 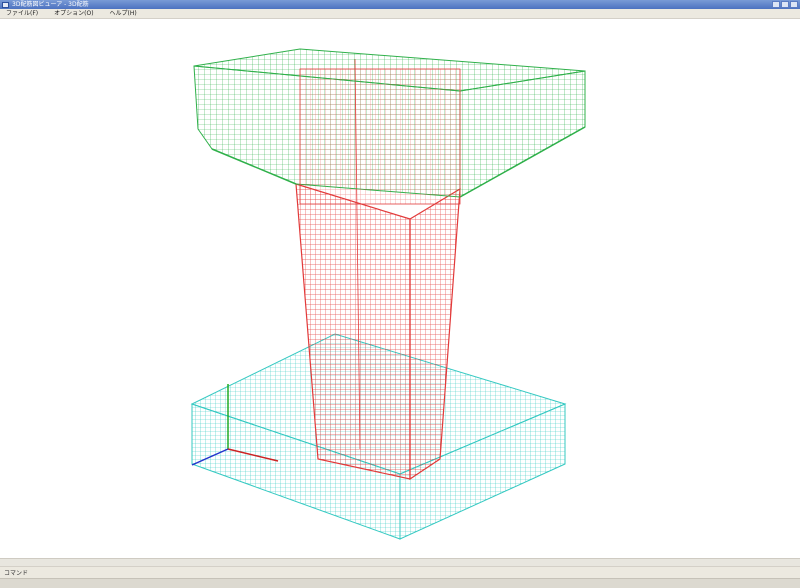 I want to click on cap-front-right, so click(x=522, y=134).